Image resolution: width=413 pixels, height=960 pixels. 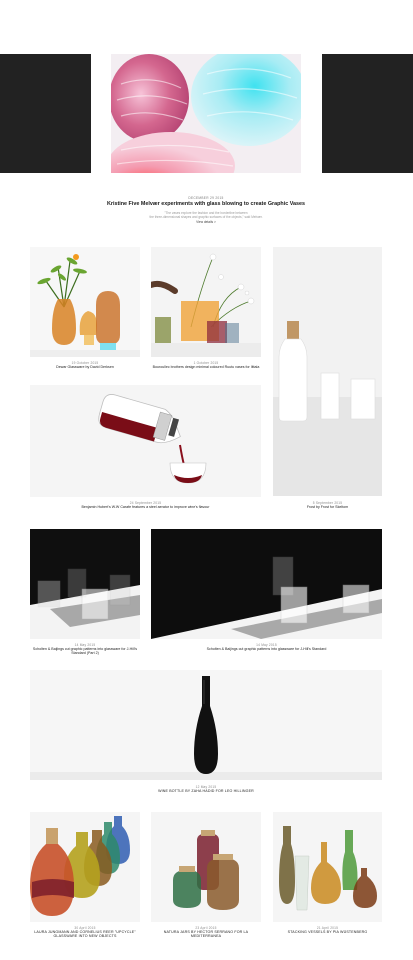 What do you see at coordinates (327, 507) in the screenshot?
I see `post-title: Frost by Frost for Skeltom` at bounding box center [327, 507].